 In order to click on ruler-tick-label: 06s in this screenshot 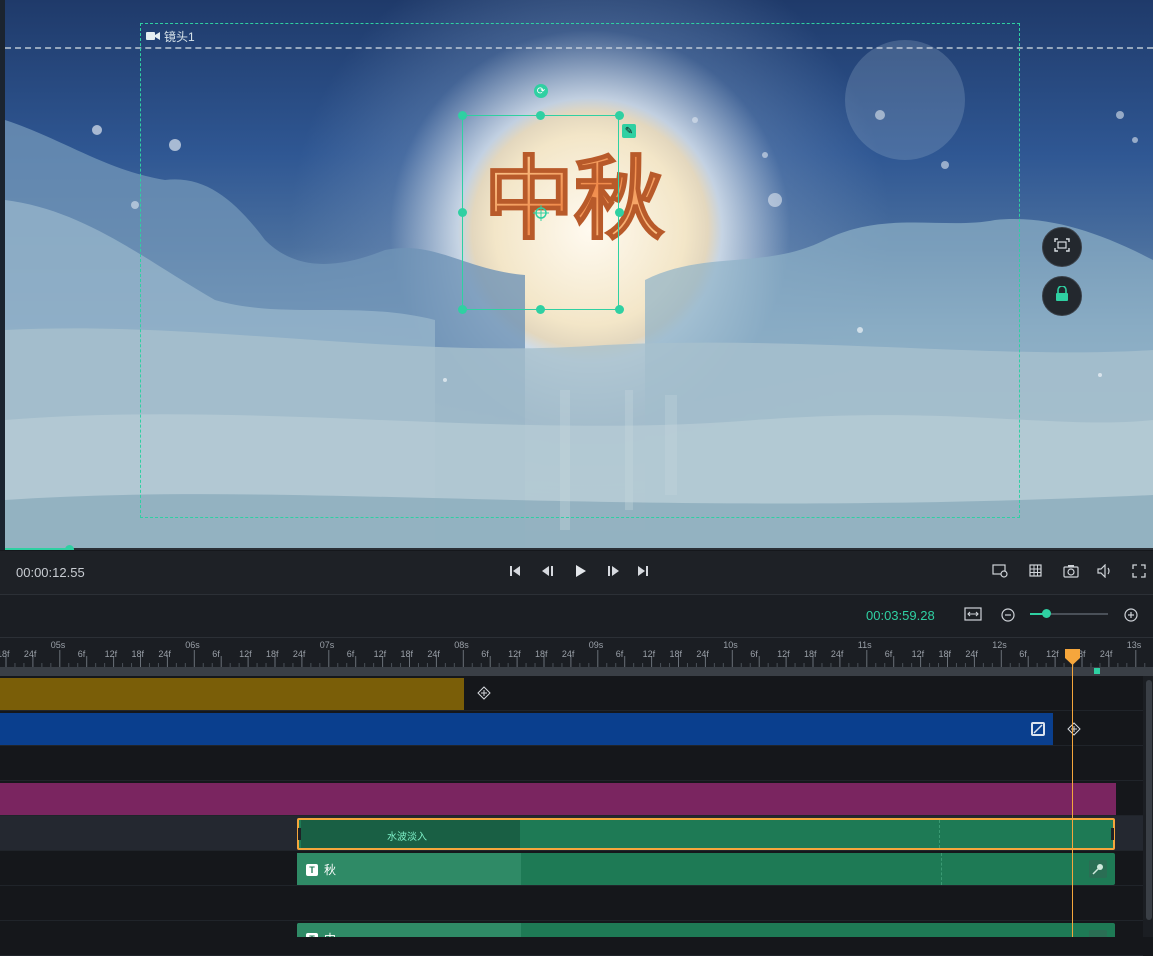, I will do `click(192, 645)`.